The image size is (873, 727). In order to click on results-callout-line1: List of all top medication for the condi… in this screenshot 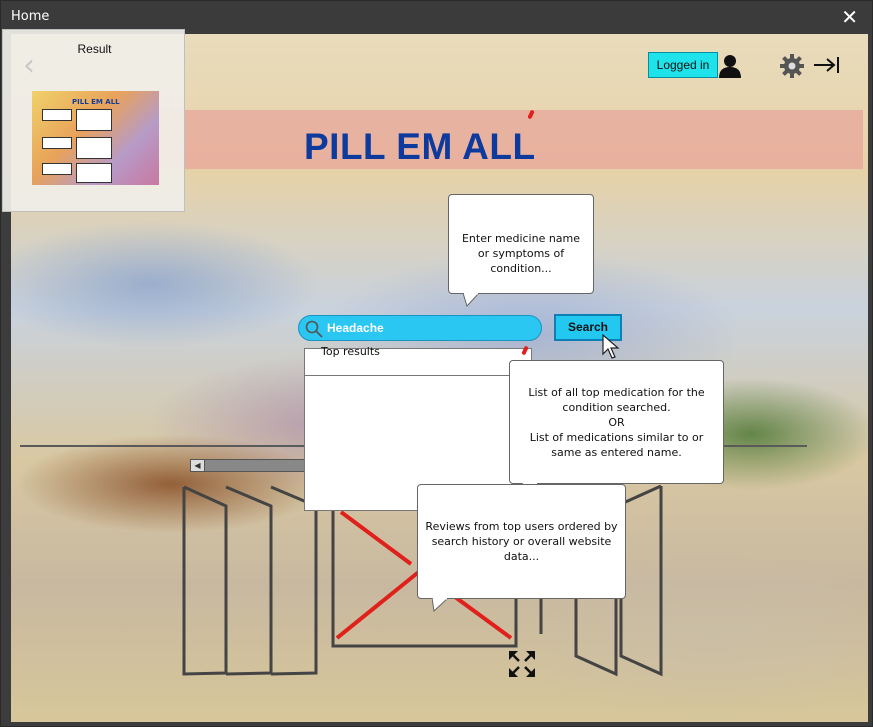, I will do `click(616, 400)`.